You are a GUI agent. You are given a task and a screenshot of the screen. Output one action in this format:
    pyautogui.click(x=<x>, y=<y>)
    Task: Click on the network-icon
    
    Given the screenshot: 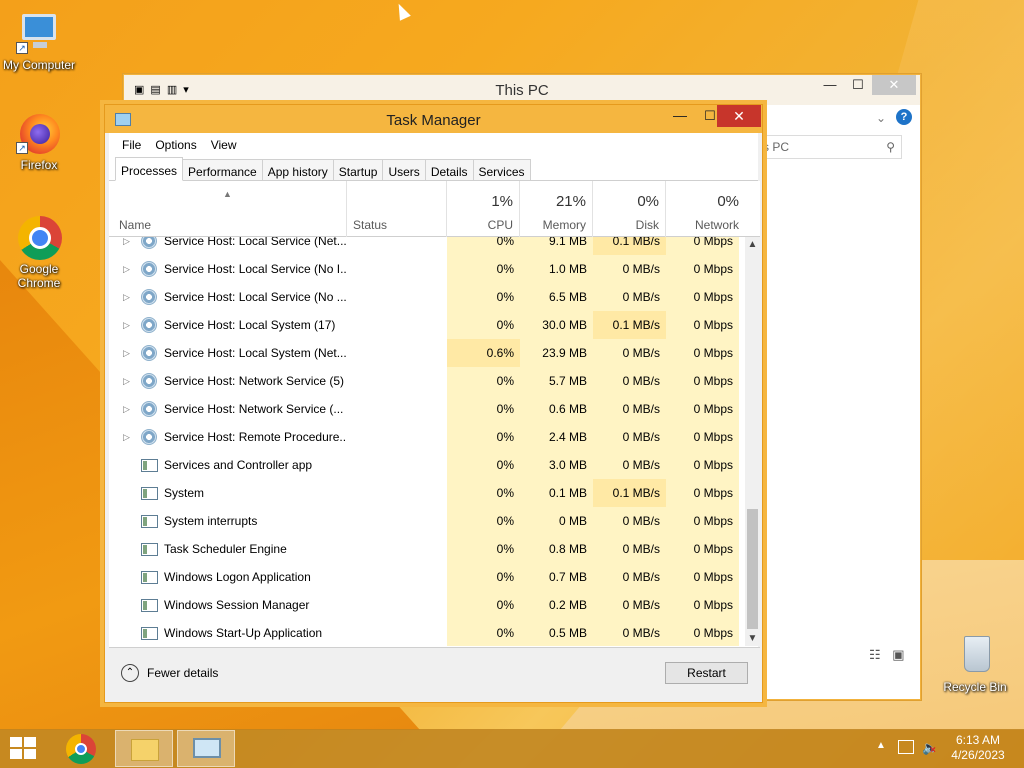 What is the action you would take?
    pyautogui.click(x=906, y=747)
    